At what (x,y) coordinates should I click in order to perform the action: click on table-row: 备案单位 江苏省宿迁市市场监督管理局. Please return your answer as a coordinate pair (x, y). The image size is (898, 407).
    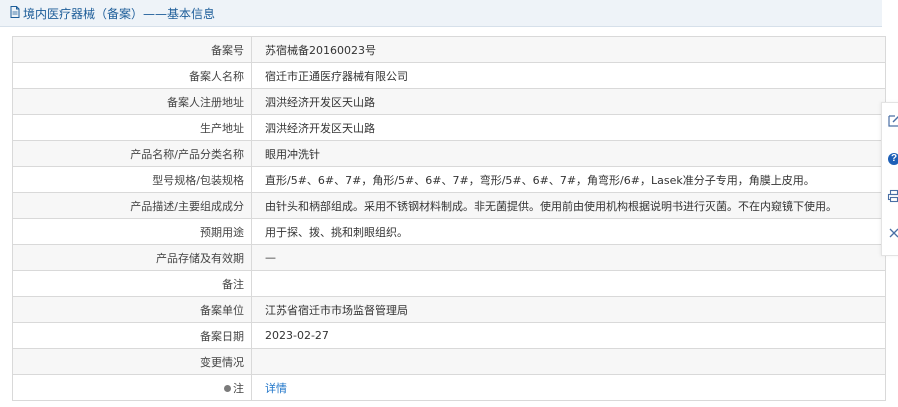
    Looking at the image, I should click on (449, 309).